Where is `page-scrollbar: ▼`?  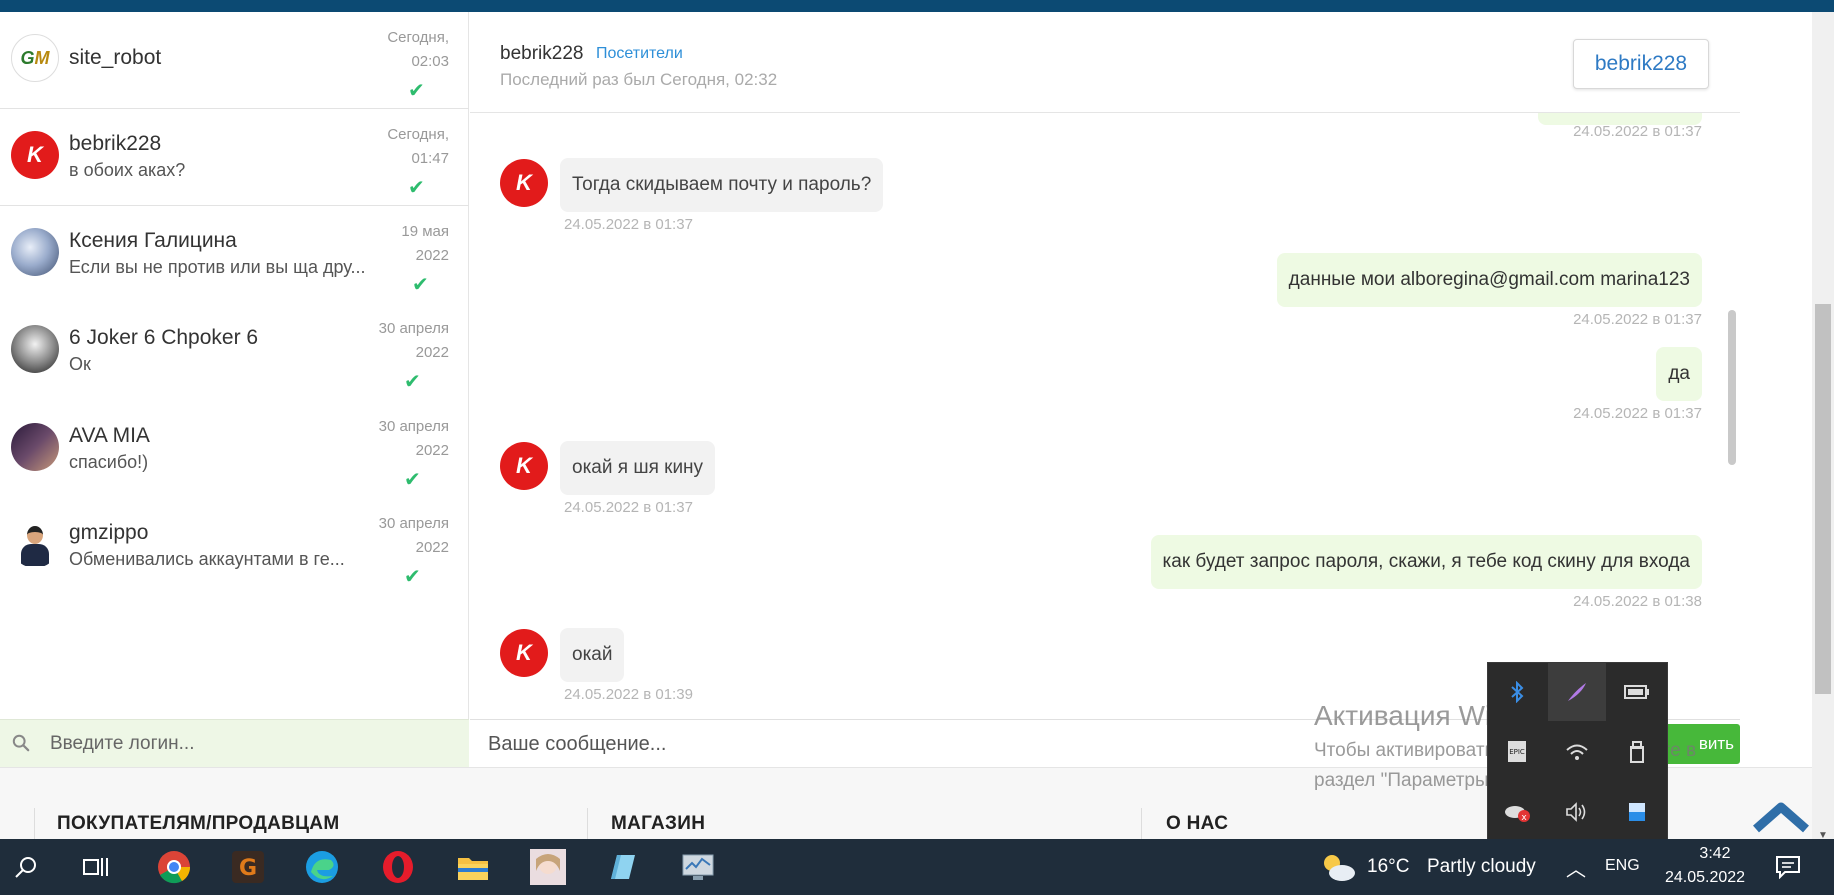 page-scrollbar: ▼ is located at coordinates (1823, 426).